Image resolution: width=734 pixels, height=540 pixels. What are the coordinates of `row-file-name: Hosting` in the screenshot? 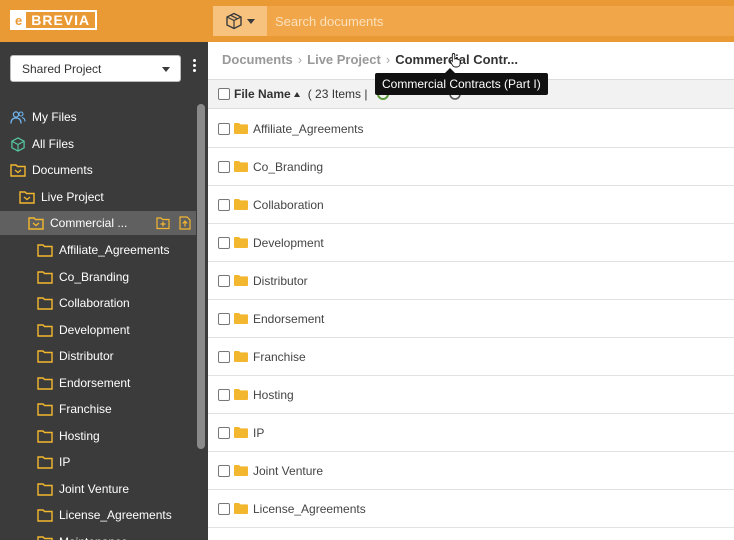 It's located at (273, 395).